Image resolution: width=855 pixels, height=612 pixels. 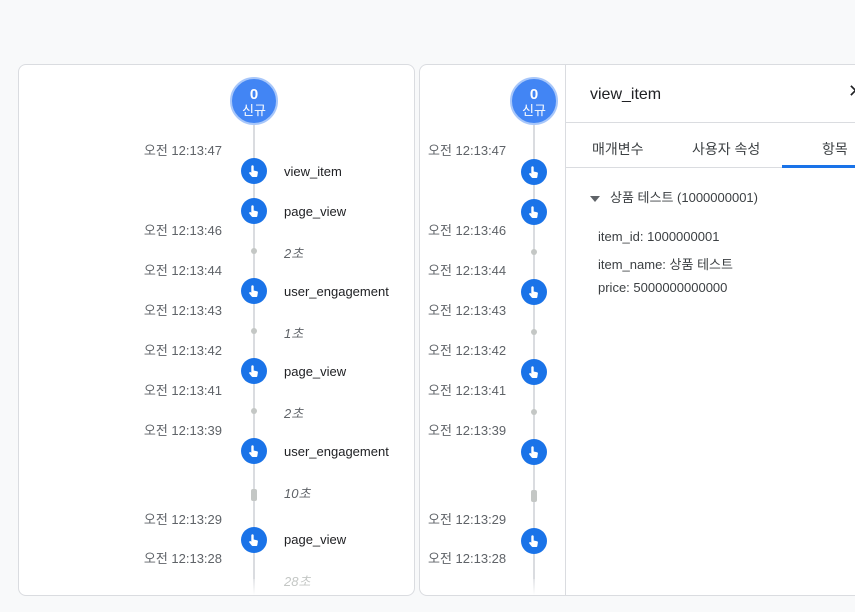 I want to click on item-section-header: 상품 테스트 (1000000001), so click(x=674, y=196).